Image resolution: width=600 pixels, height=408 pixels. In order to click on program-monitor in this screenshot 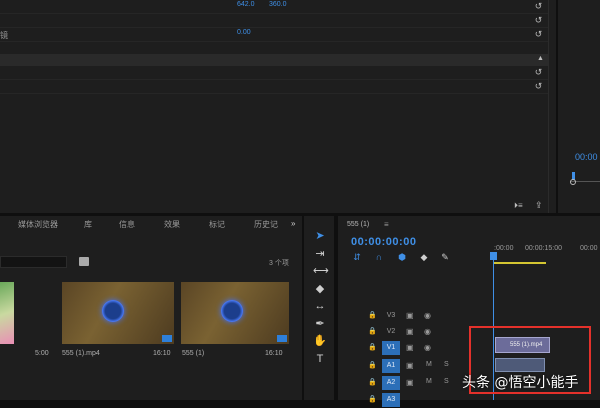, I will do `click(579, 106)`.